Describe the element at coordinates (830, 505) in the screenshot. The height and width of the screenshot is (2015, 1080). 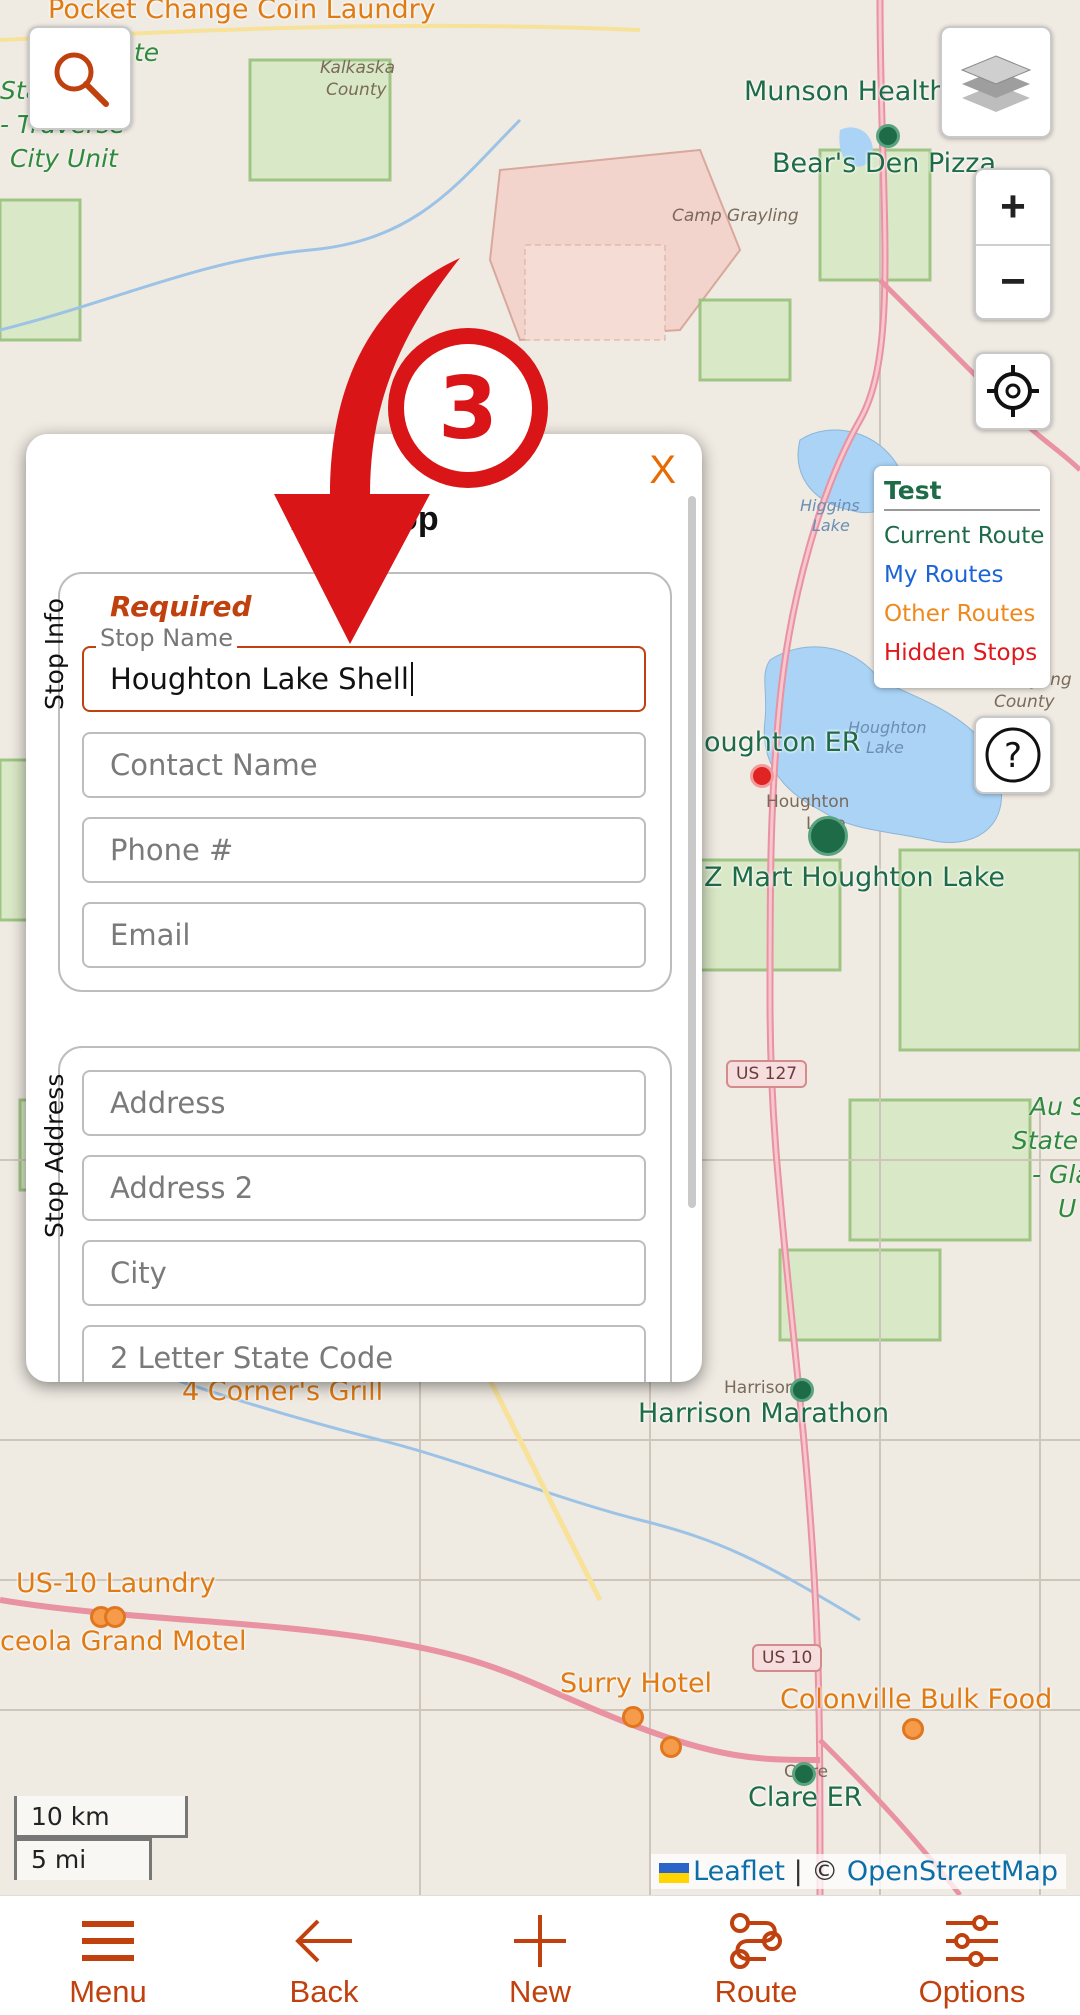
I see `lake-label: Higgins` at that location.